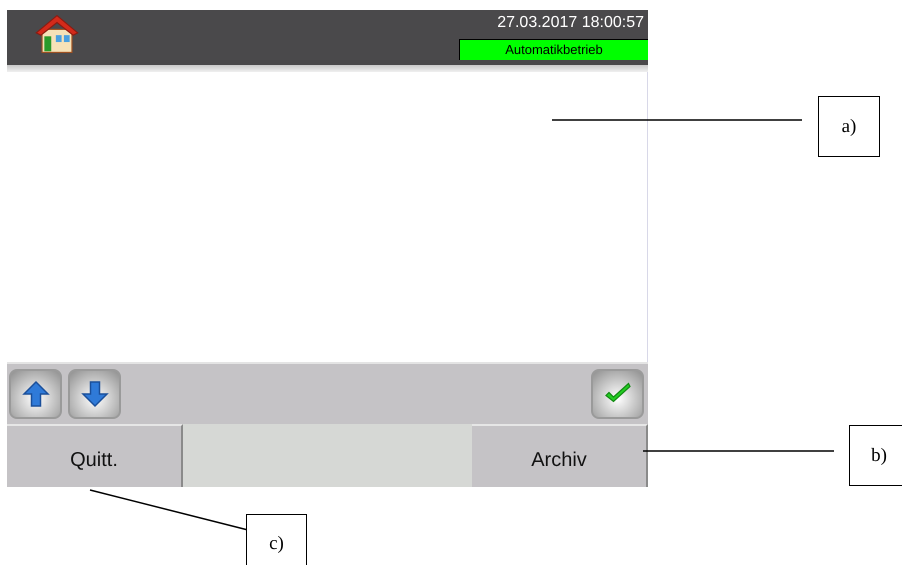 Image resolution: width=902 pixels, height=565 pixels. I want to click on confirm-button, so click(617, 394).